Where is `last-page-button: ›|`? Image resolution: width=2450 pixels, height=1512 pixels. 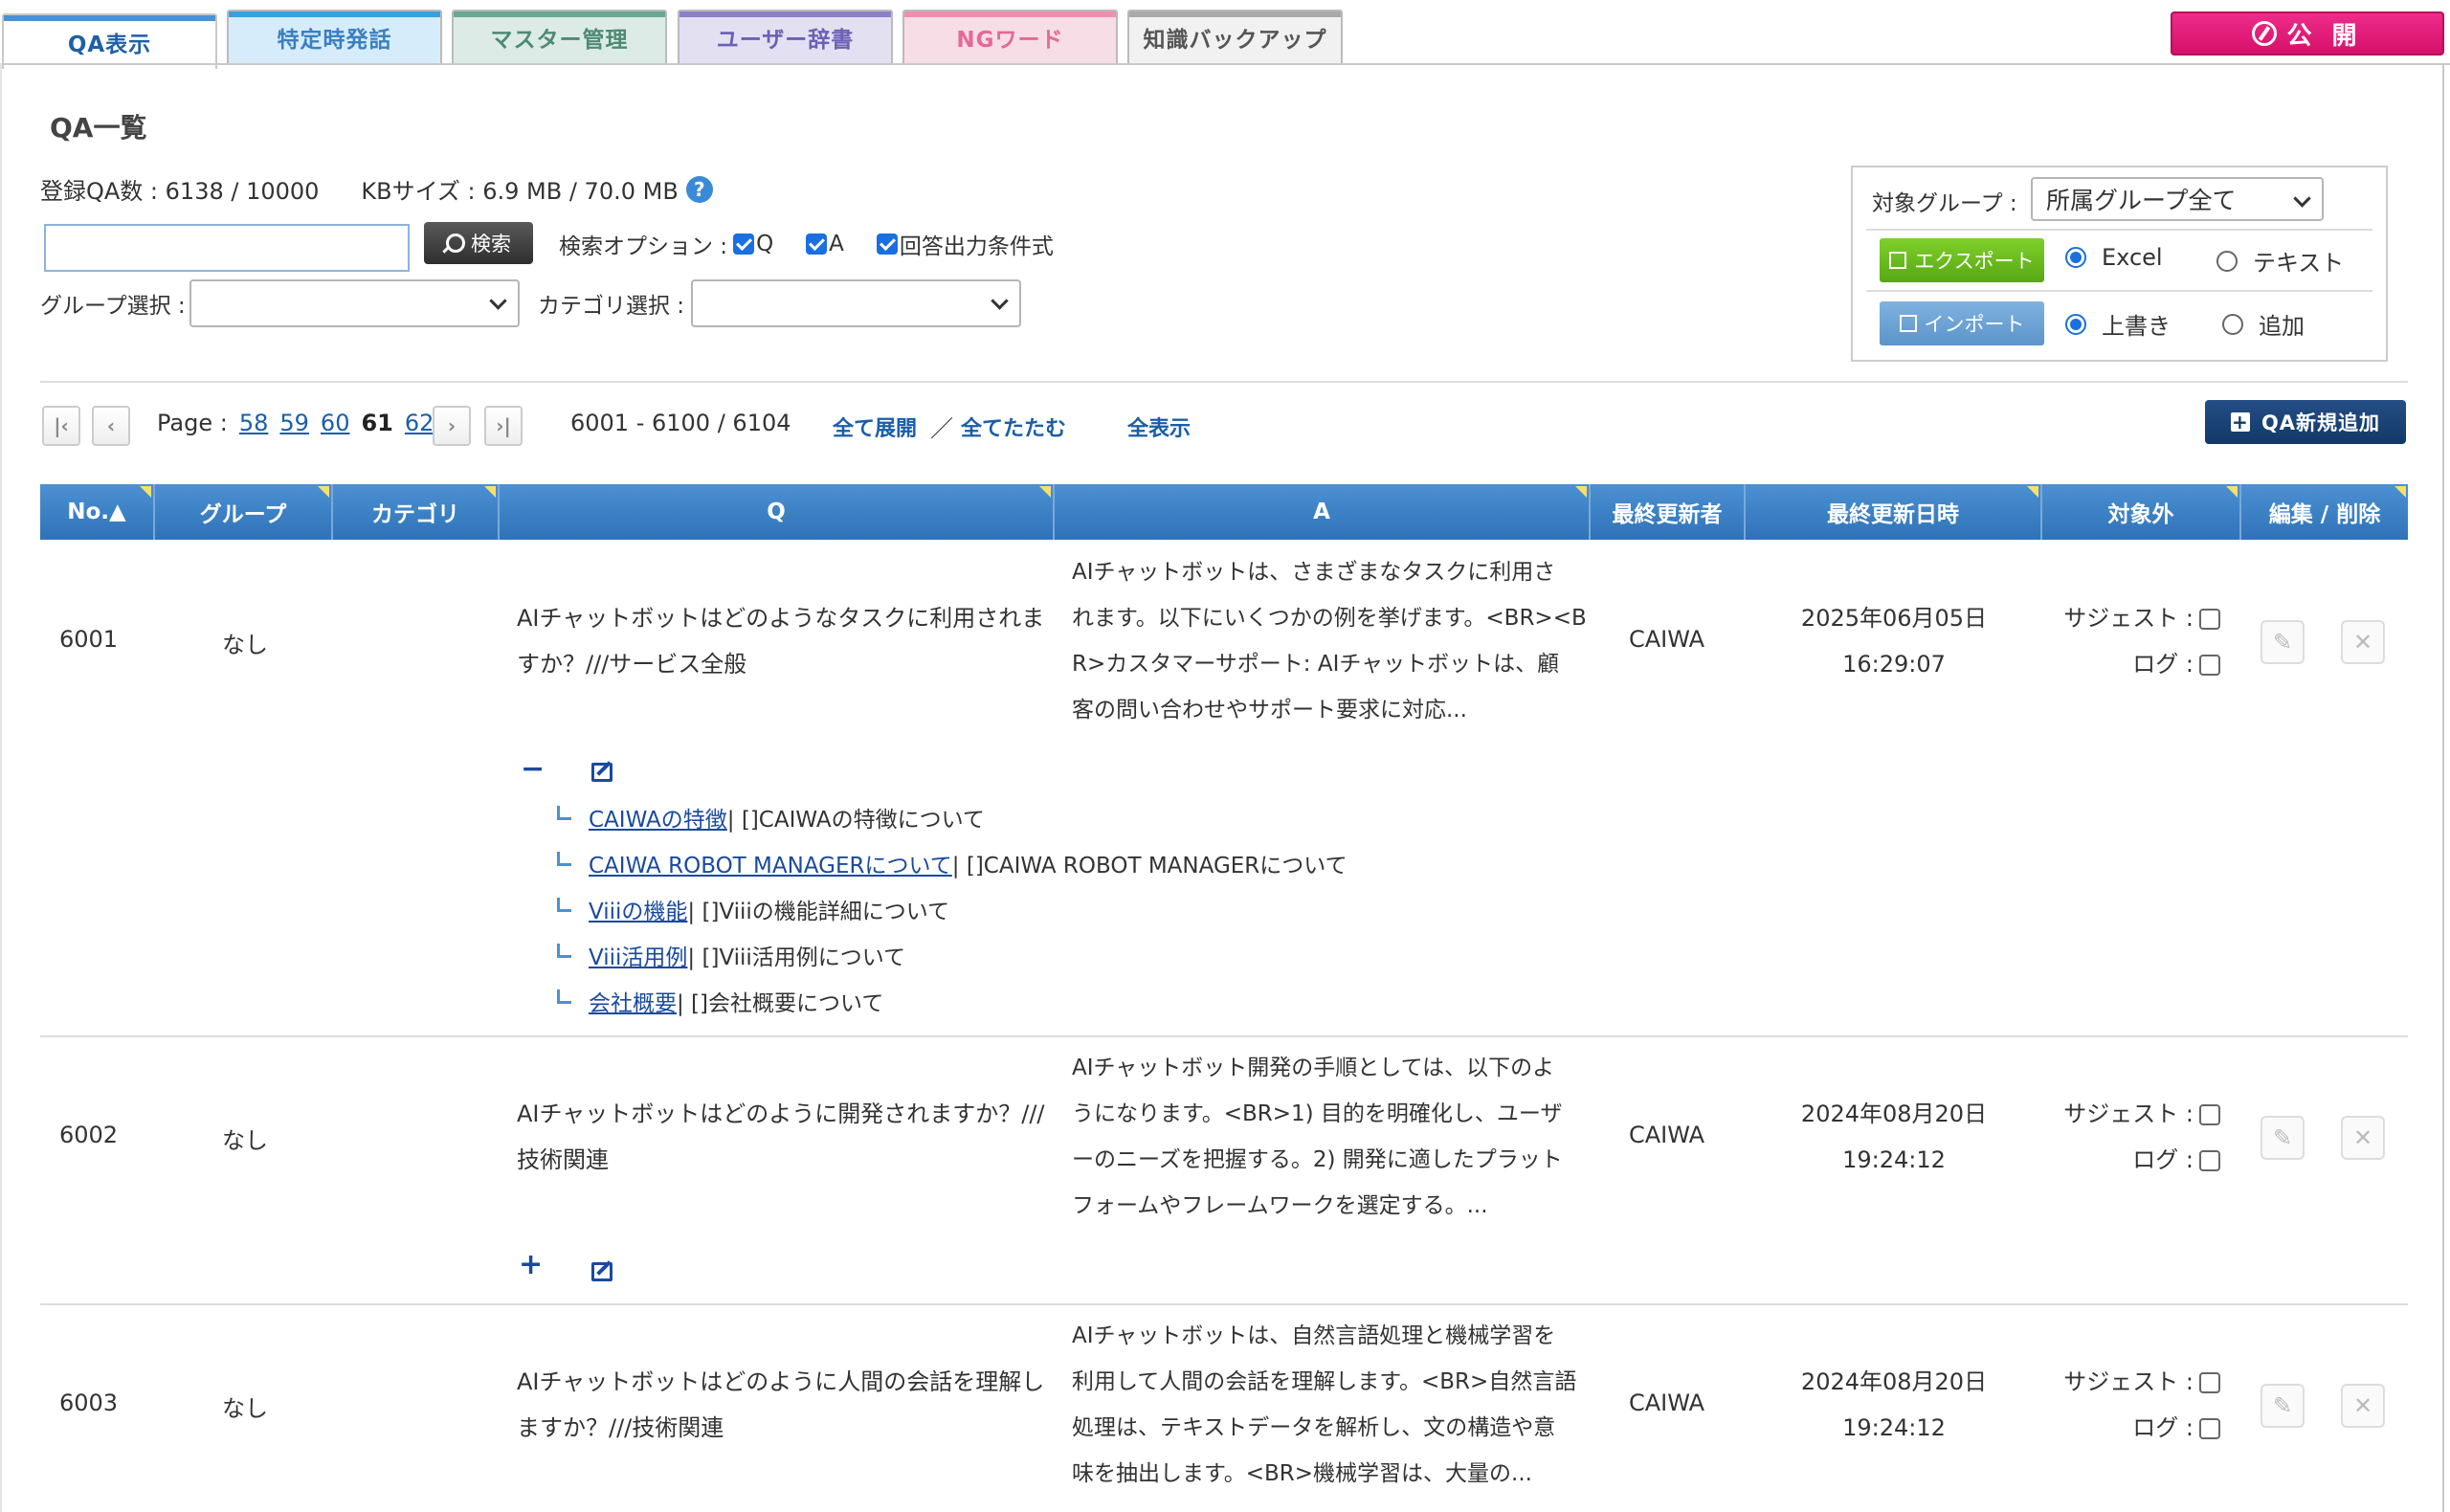
last-page-button: ›| is located at coordinates (503, 426).